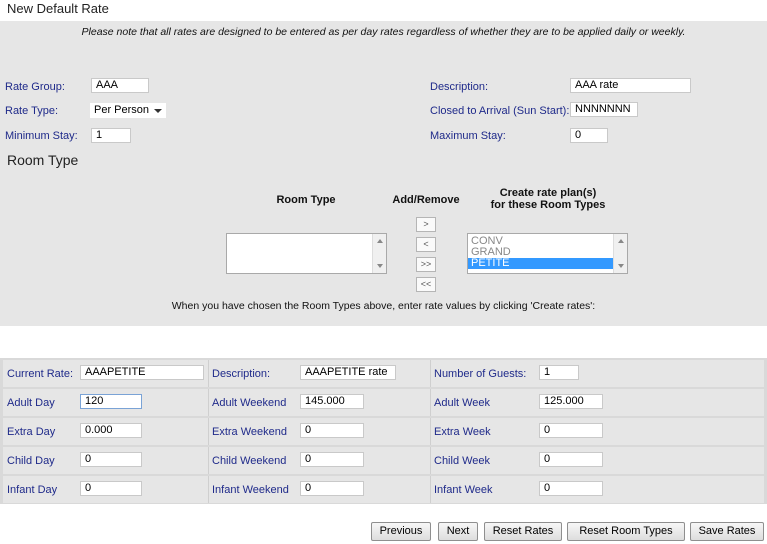 The height and width of the screenshot is (544, 767). Describe the element at coordinates (250, 432) in the screenshot. I see `rate-row-label: Extra Weekend` at that location.